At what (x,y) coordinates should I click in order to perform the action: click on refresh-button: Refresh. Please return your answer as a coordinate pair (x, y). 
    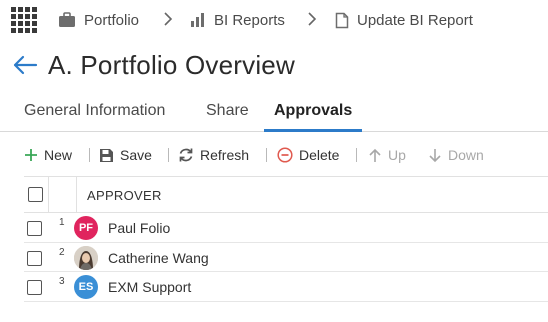
    Looking at the image, I should click on (213, 155).